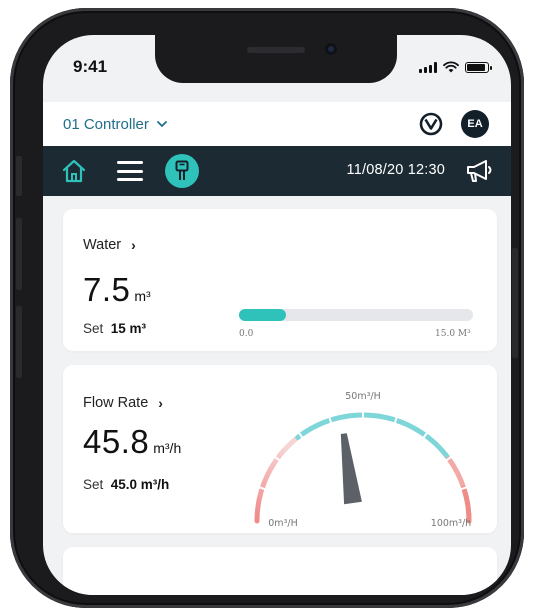 The width and height of the screenshot is (534, 608). I want to click on battery-icon, so click(478, 67).